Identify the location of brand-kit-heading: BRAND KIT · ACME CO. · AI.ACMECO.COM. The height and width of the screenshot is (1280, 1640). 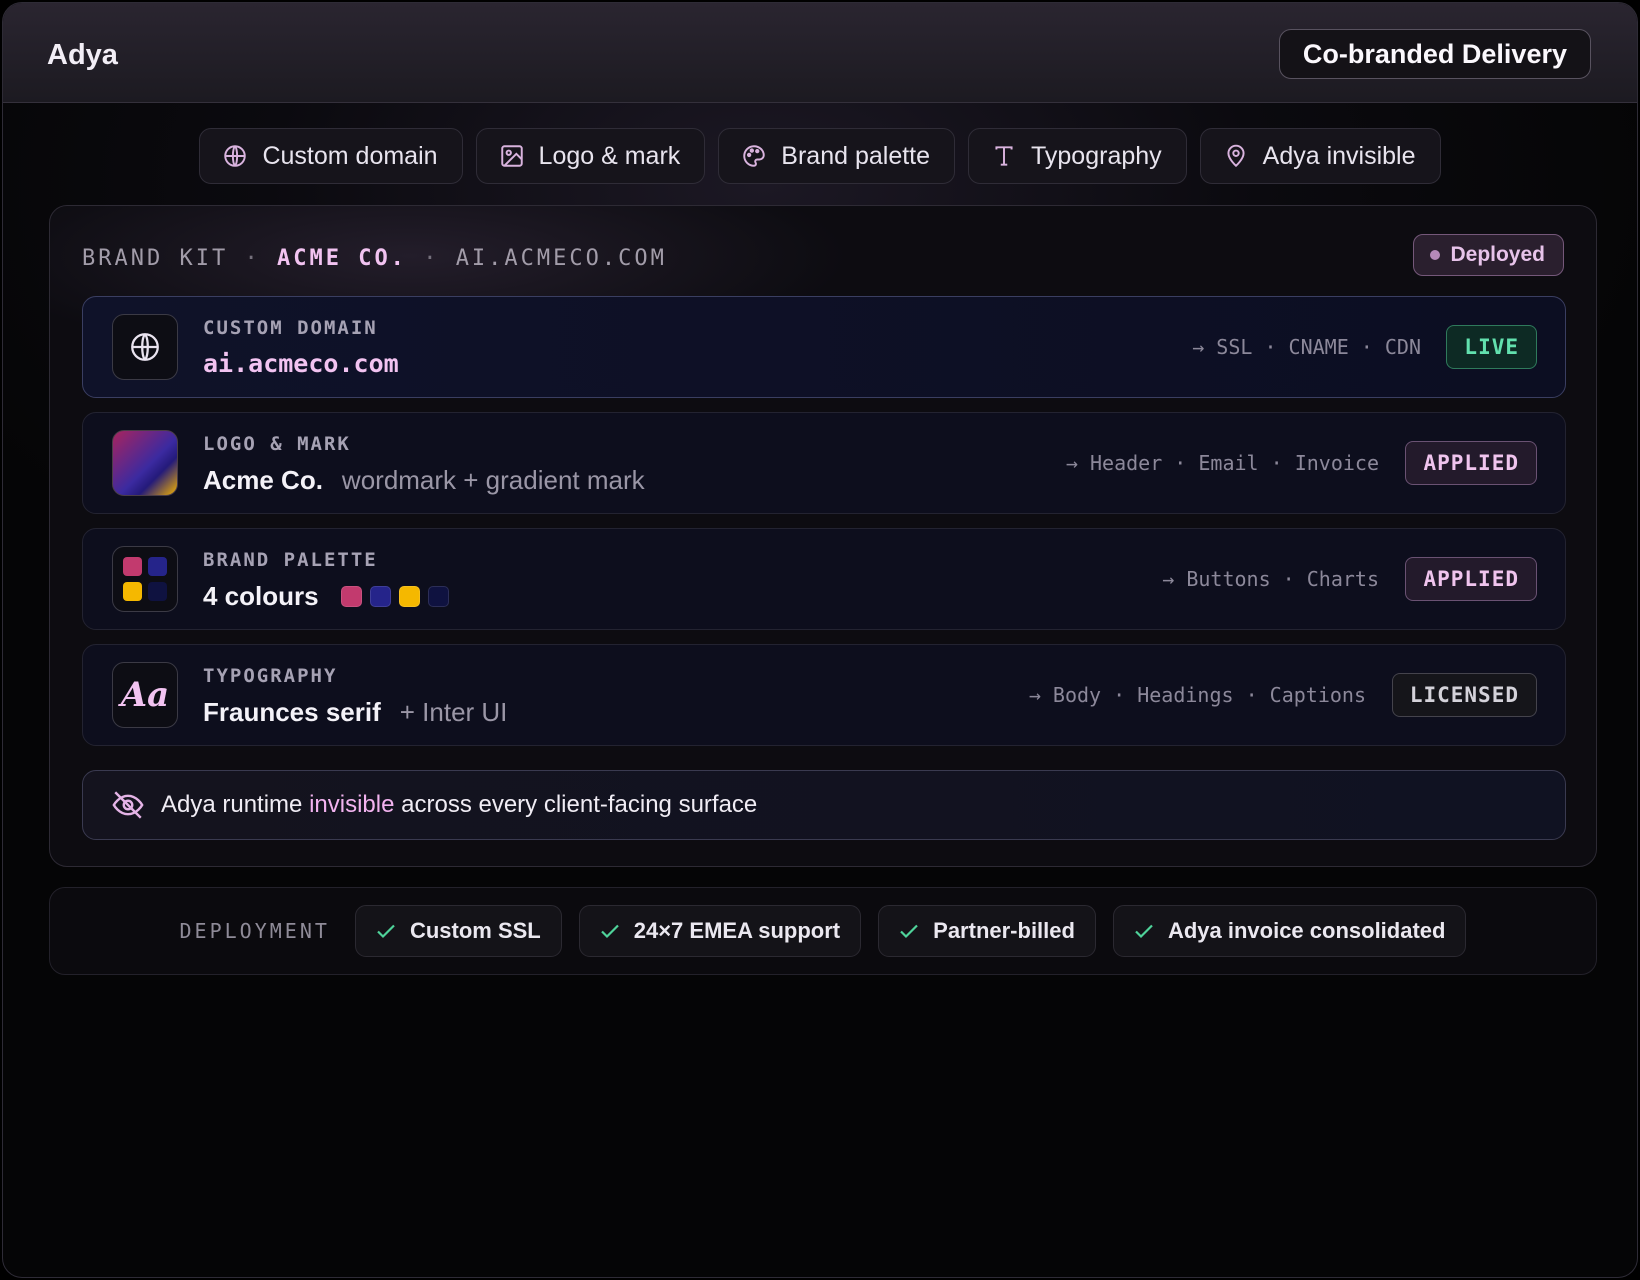
(374, 258).